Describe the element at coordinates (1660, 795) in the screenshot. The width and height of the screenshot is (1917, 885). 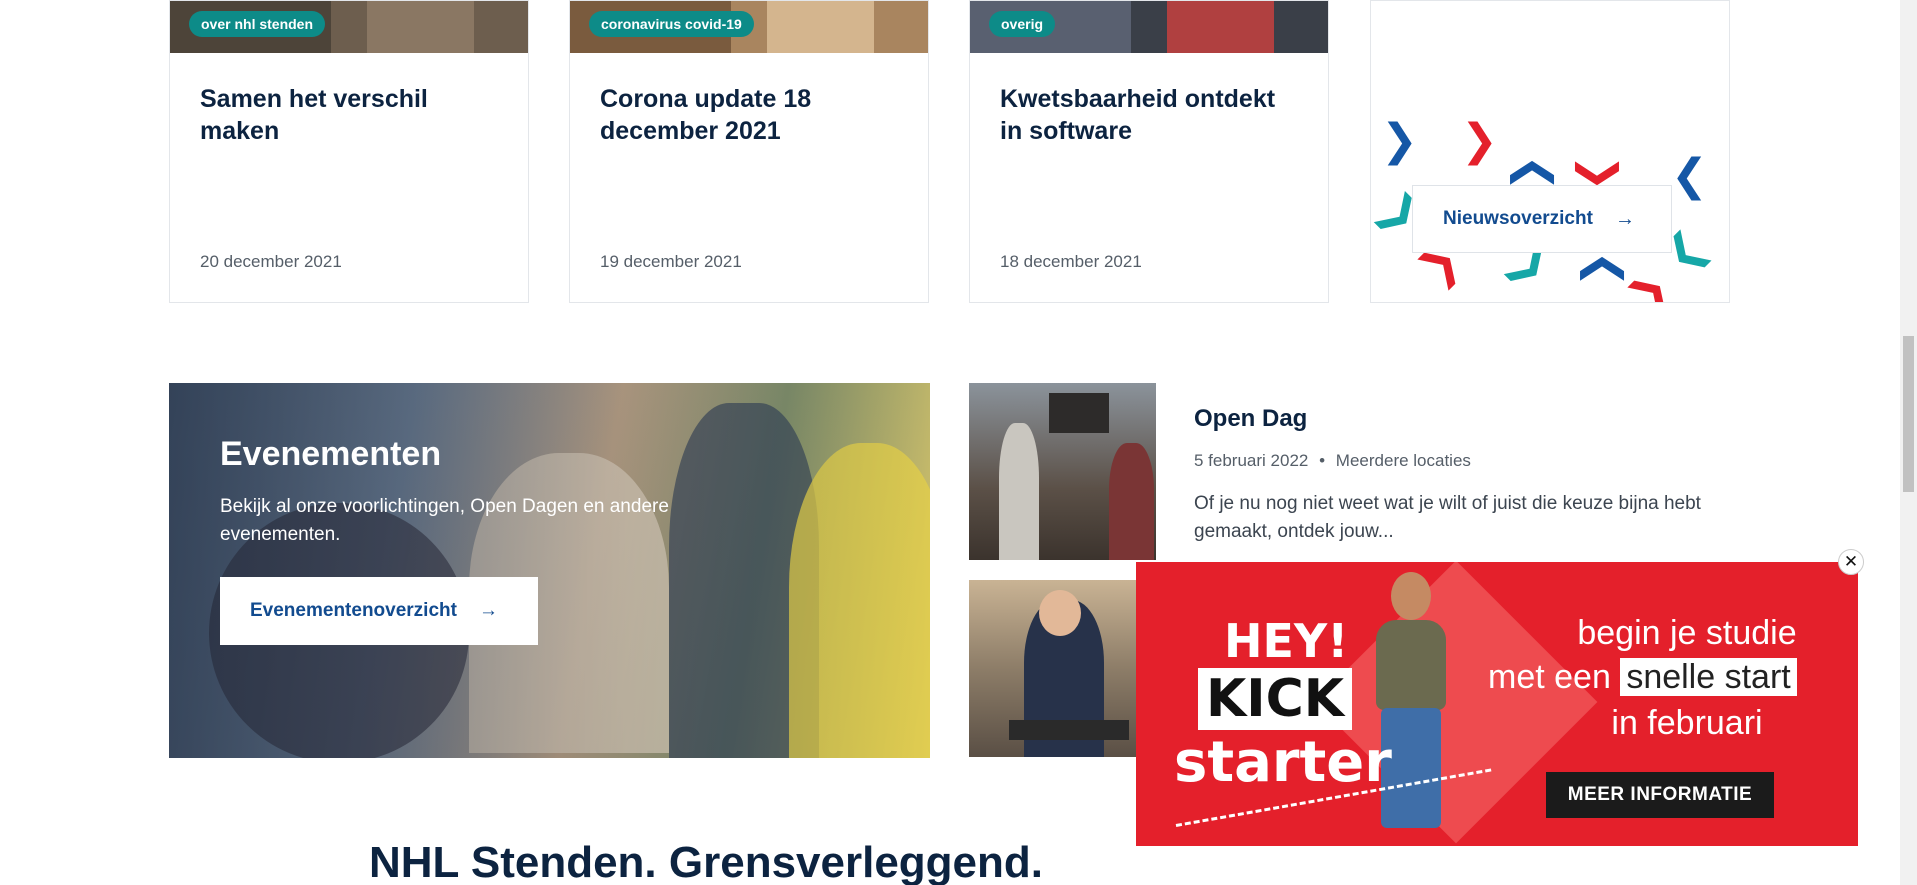
I see `more-info-button: MEER INFORMATIE` at that location.